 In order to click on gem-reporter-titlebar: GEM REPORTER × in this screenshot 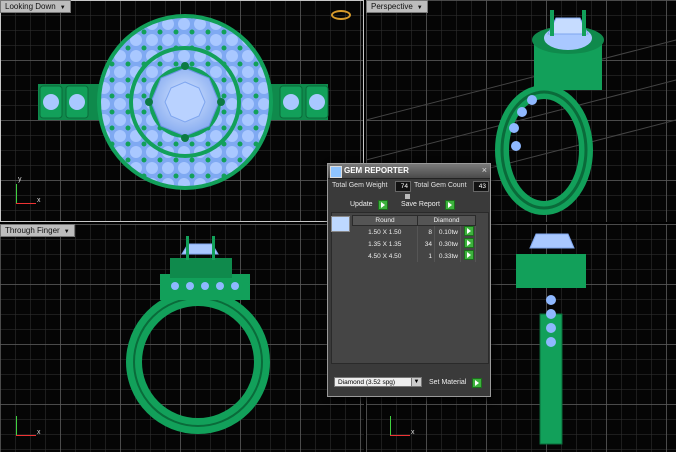, I will do `click(409, 171)`.